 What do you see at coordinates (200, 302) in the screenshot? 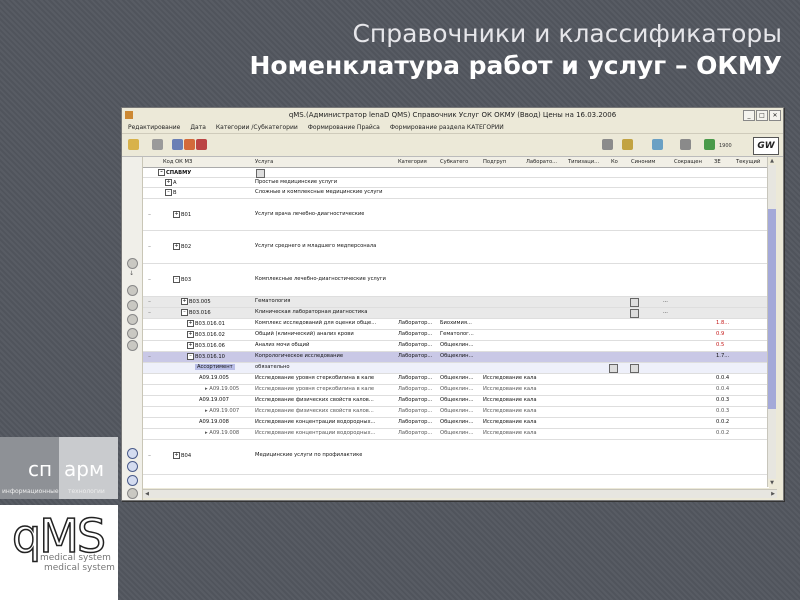
I see `row-code: B03.005` at bounding box center [200, 302].